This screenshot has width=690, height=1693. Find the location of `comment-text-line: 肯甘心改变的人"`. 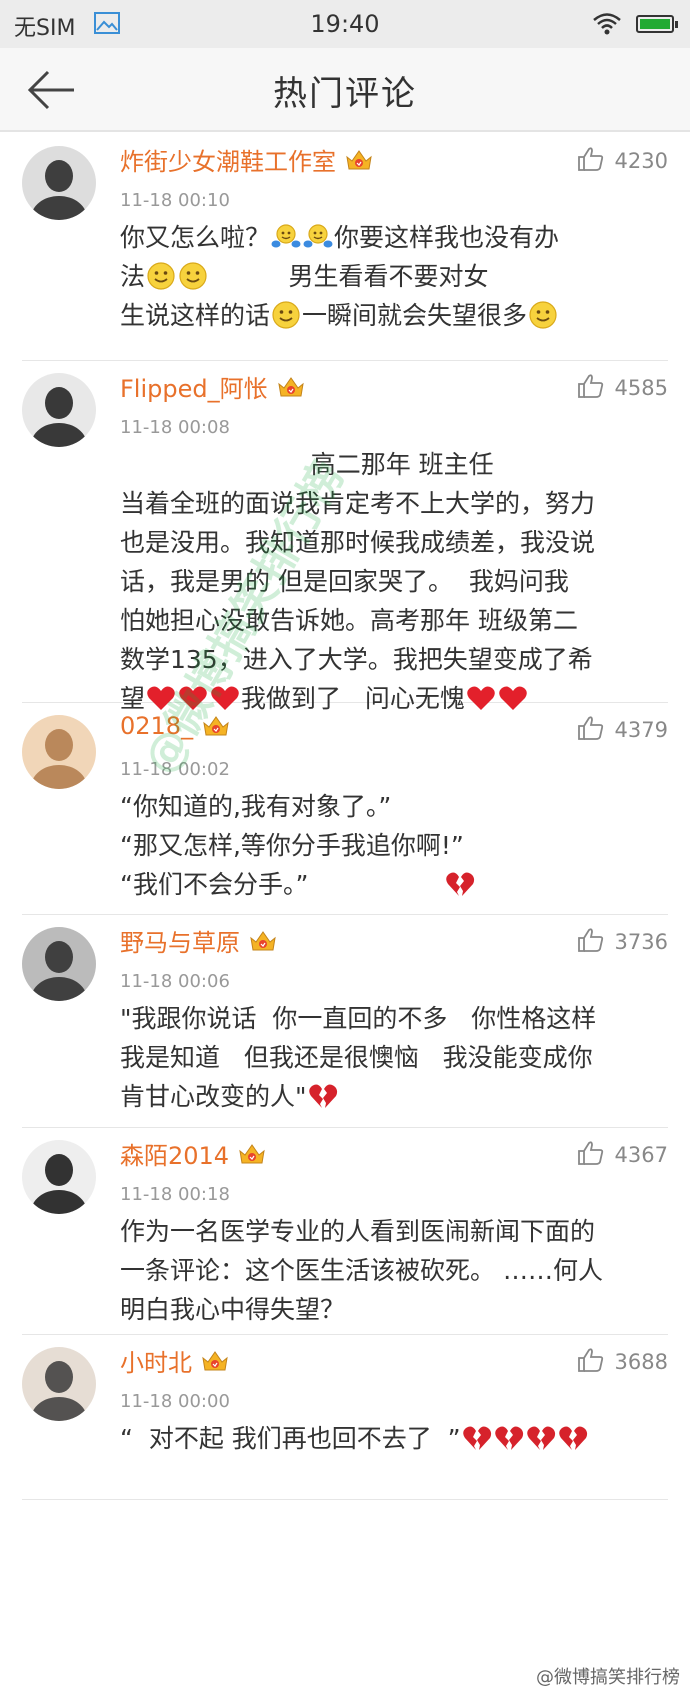

comment-text-line: 肯甘心改变的人" is located at coordinates (394, 1096).